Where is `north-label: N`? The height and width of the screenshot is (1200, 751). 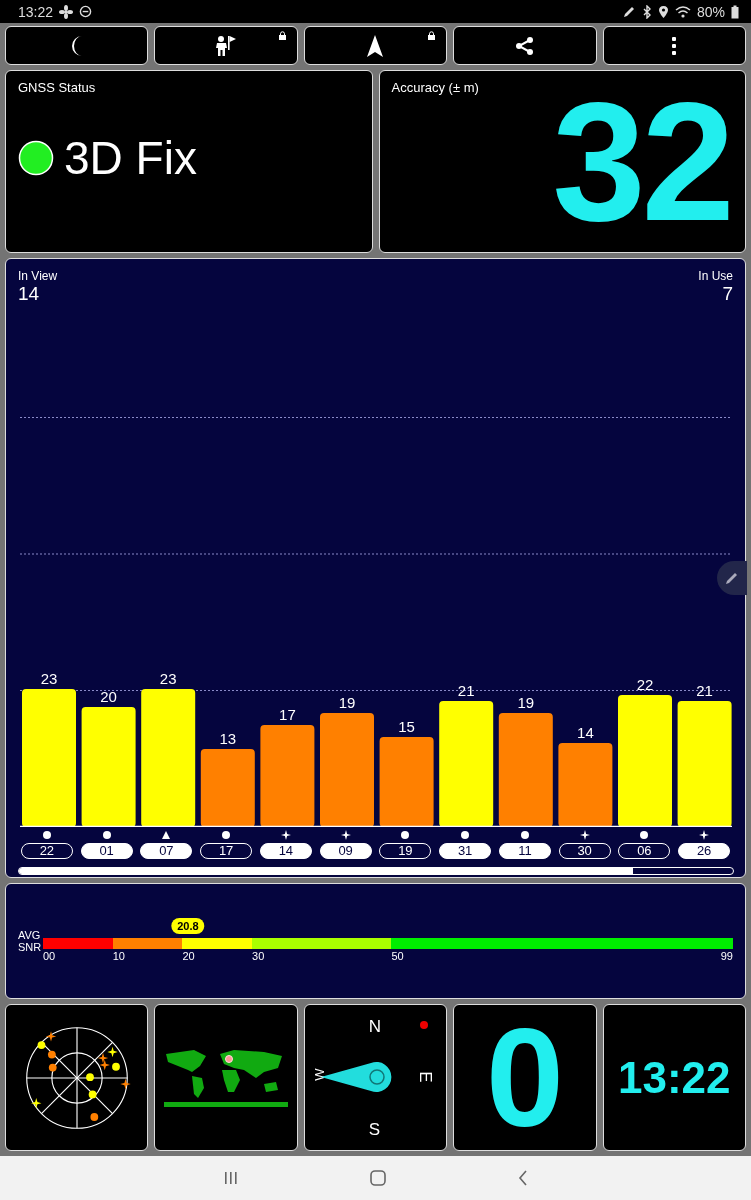 north-label: N is located at coordinates (375, 1027).